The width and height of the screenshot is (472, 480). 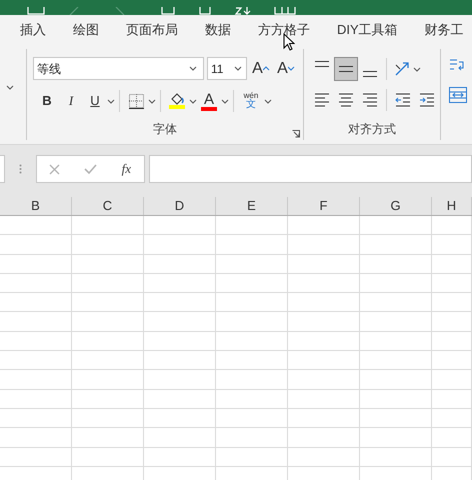 What do you see at coordinates (20, 169) in the screenshot?
I see `drag-handle-icon` at bounding box center [20, 169].